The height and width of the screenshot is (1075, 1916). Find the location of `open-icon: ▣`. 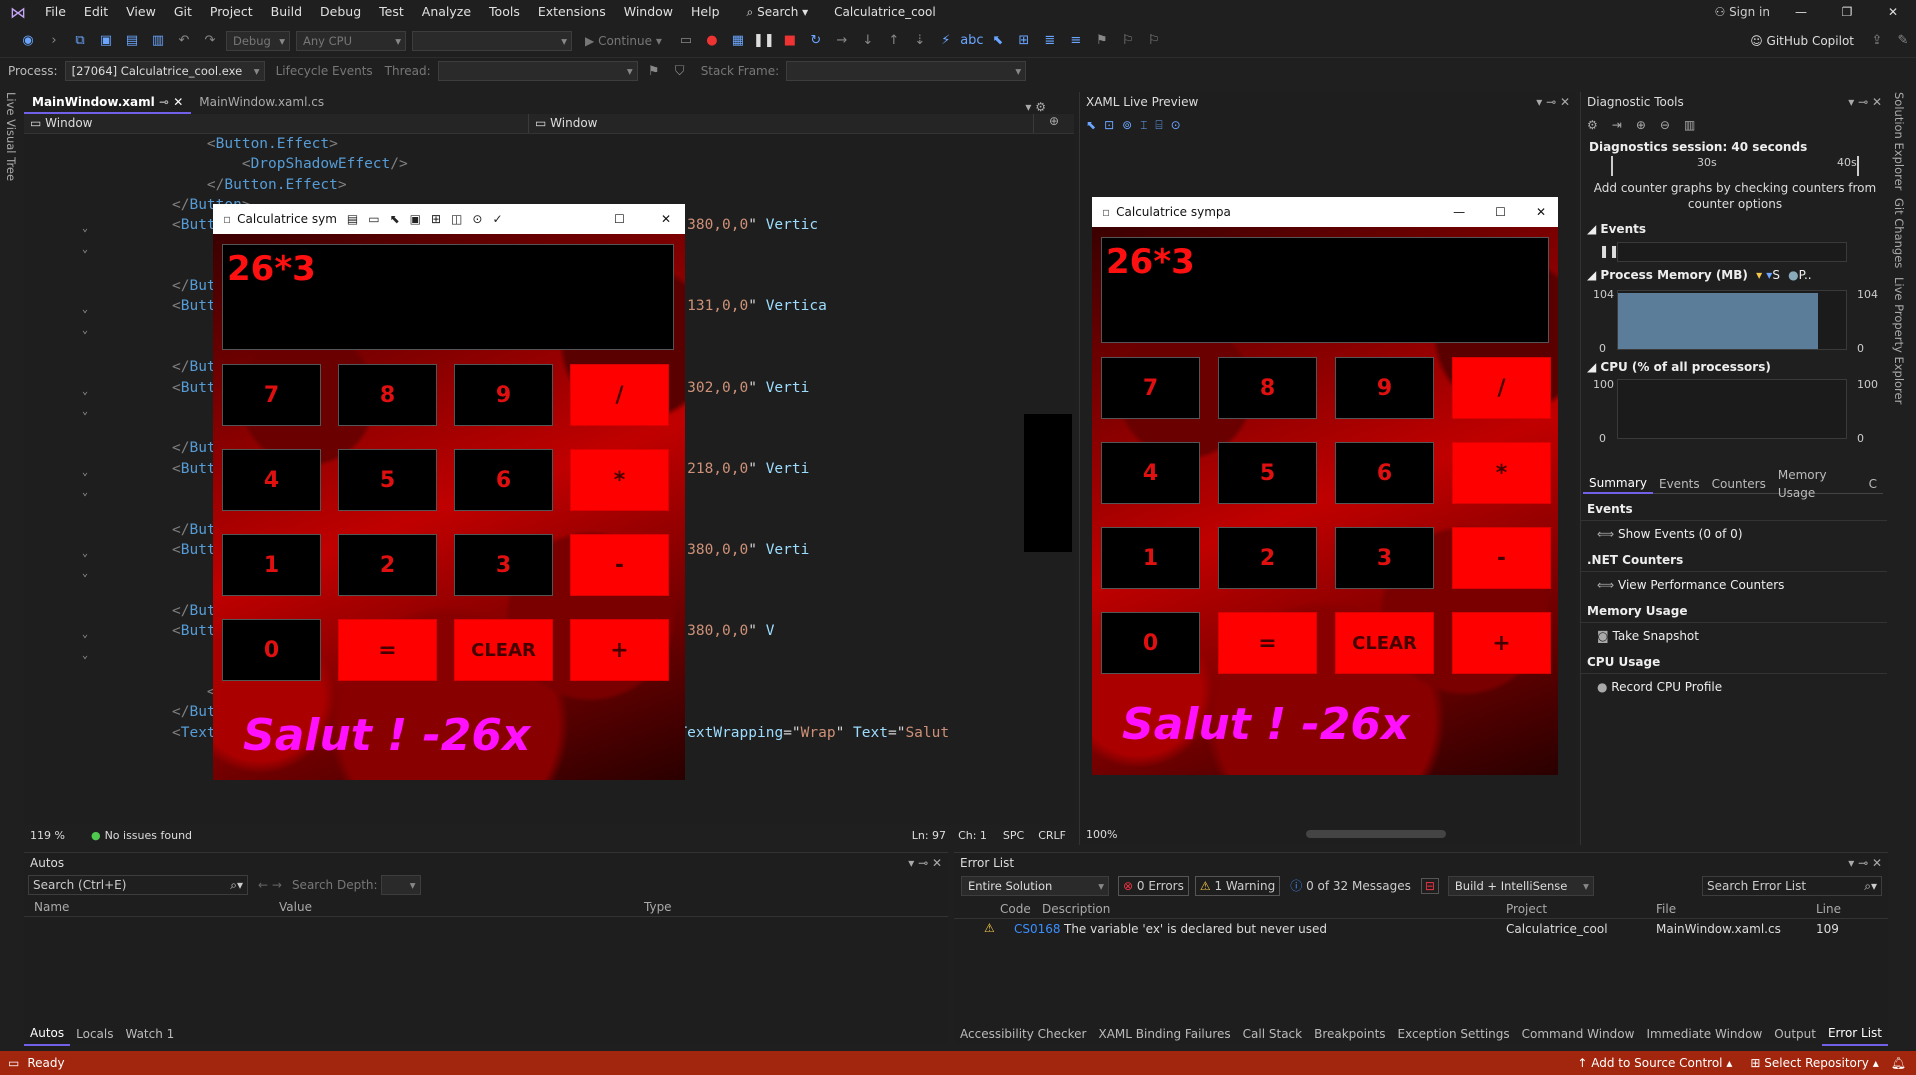

open-icon: ▣ is located at coordinates (106, 41).